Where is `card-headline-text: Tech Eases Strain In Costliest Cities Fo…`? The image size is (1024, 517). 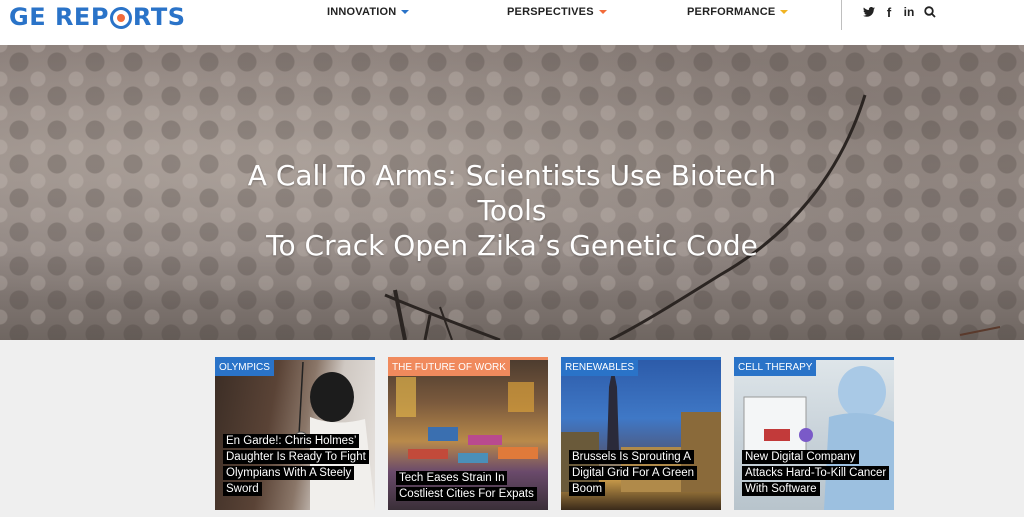 card-headline-text: Tech Eases Strain In Costliest Cities Fo… is located at coordinates (466, 486).